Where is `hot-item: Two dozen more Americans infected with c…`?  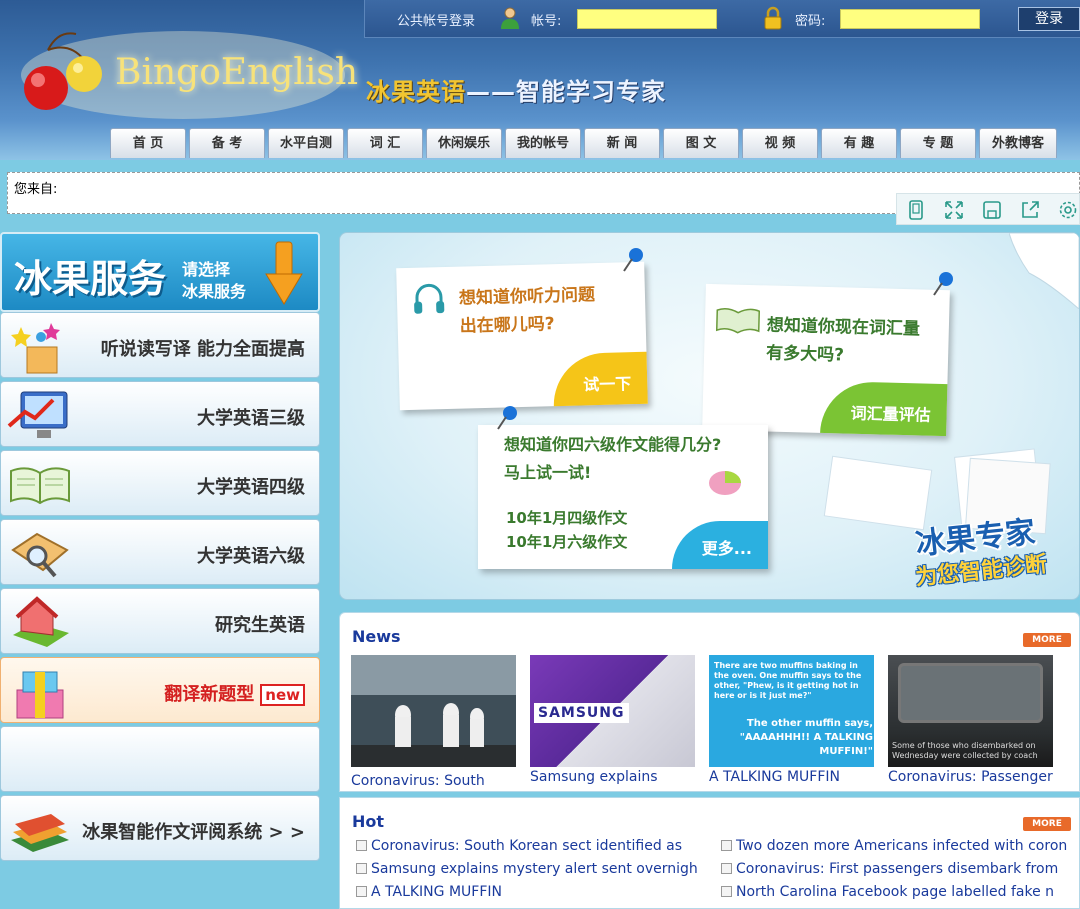
hot-item: Two dozen more Americans infected with c… is located at coordinates (896, 846).